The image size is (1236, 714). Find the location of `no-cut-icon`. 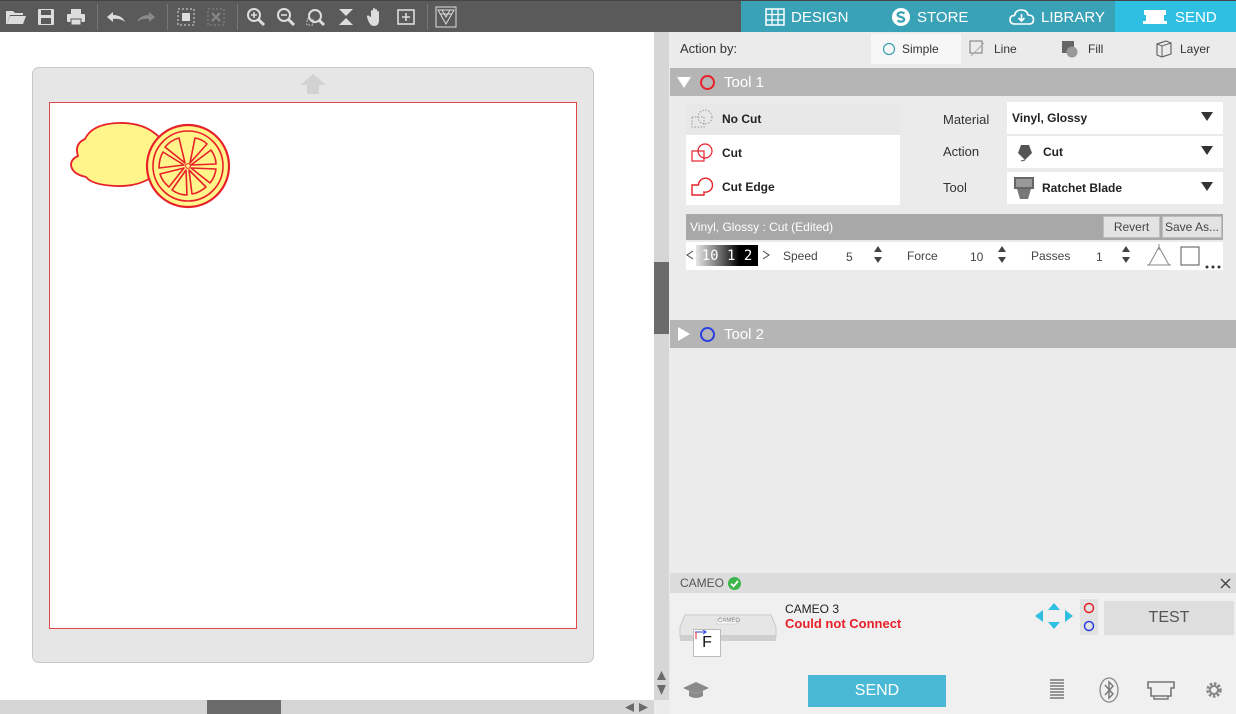

no-cut-icon is located at coordinates (702, 118).